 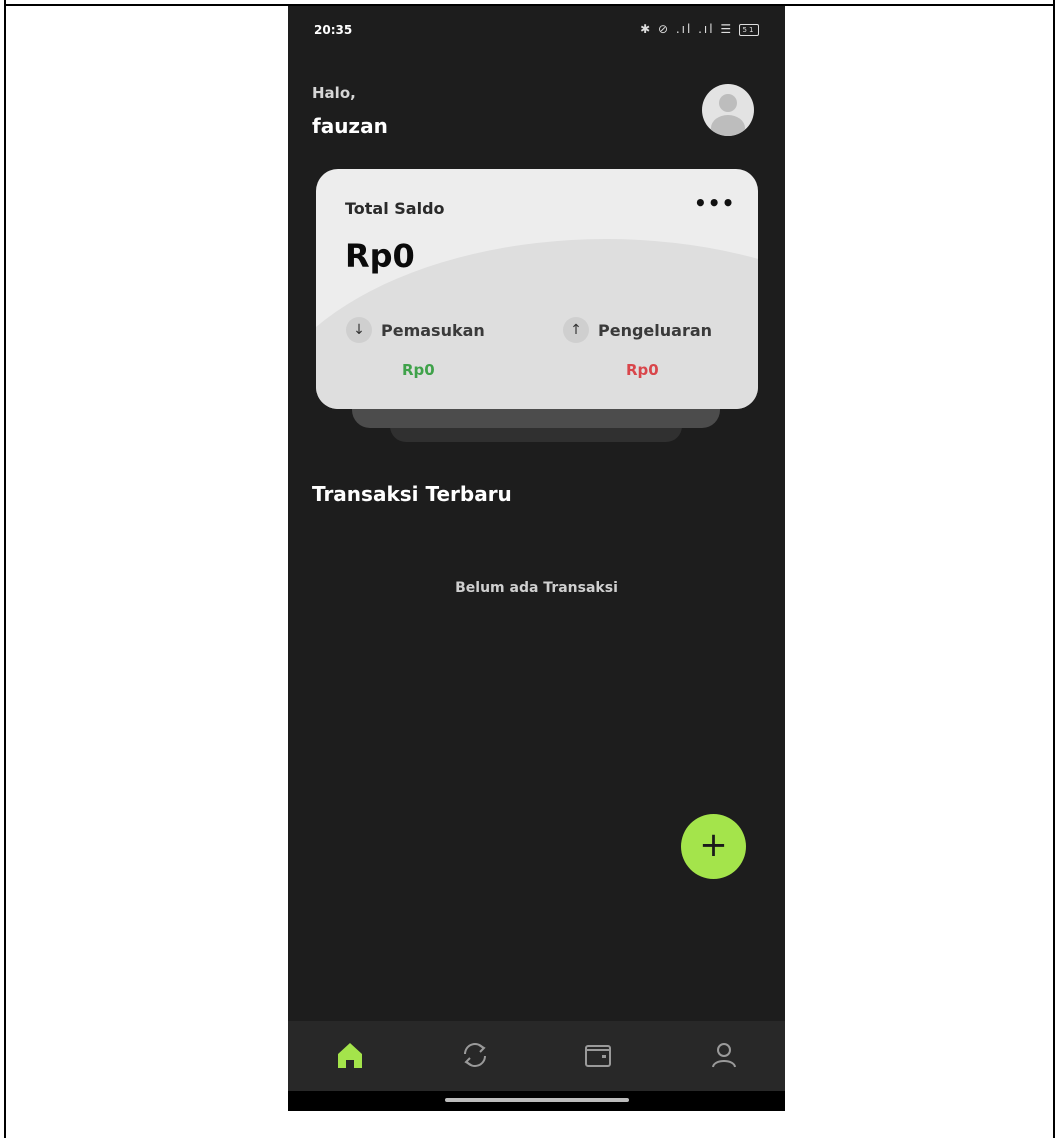 I want to click on empty-transactions-text: Belum ada Transaksi, so click(x=536, y=588).